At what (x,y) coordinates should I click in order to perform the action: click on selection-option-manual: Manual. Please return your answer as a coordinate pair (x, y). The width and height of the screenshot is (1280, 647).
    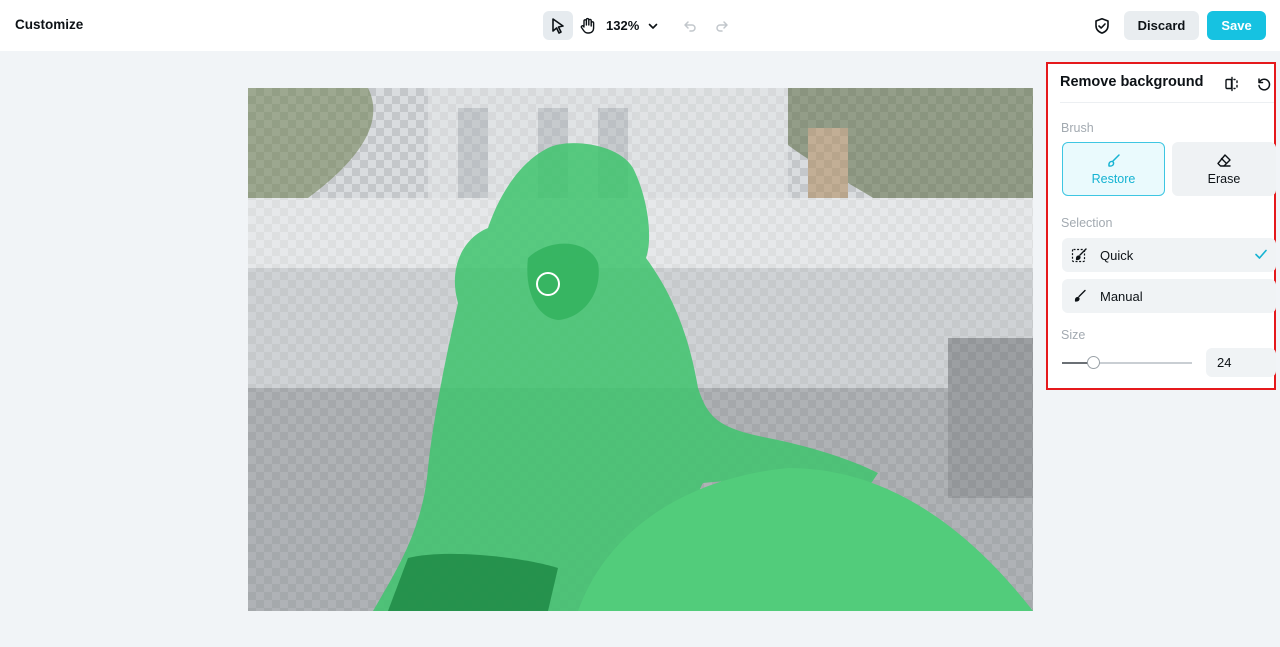
    Looking at the image, I should click on (1169, 296).